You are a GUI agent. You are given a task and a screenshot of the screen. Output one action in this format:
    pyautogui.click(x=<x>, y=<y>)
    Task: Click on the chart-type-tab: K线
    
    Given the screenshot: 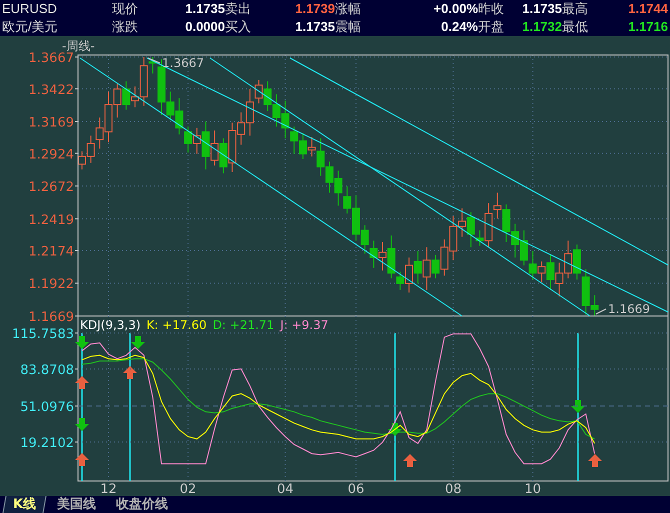 What is the action you would take?
    pyautogui.click(x=24, y=504)
    